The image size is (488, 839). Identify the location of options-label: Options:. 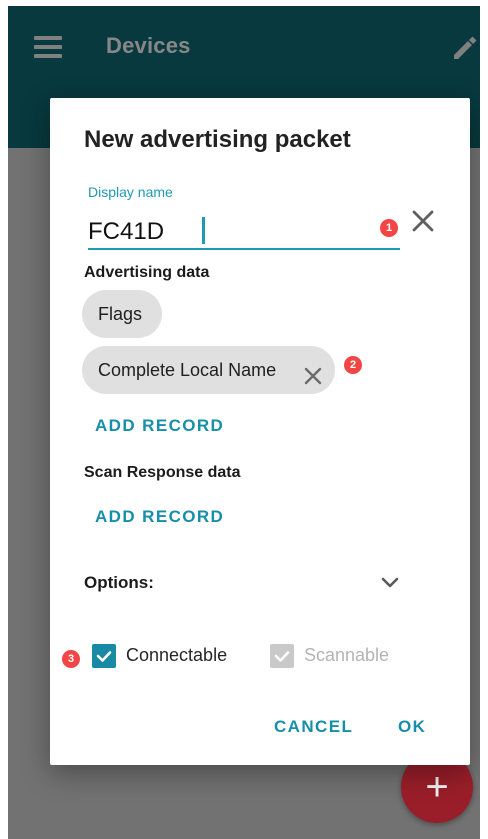
(119, 582).